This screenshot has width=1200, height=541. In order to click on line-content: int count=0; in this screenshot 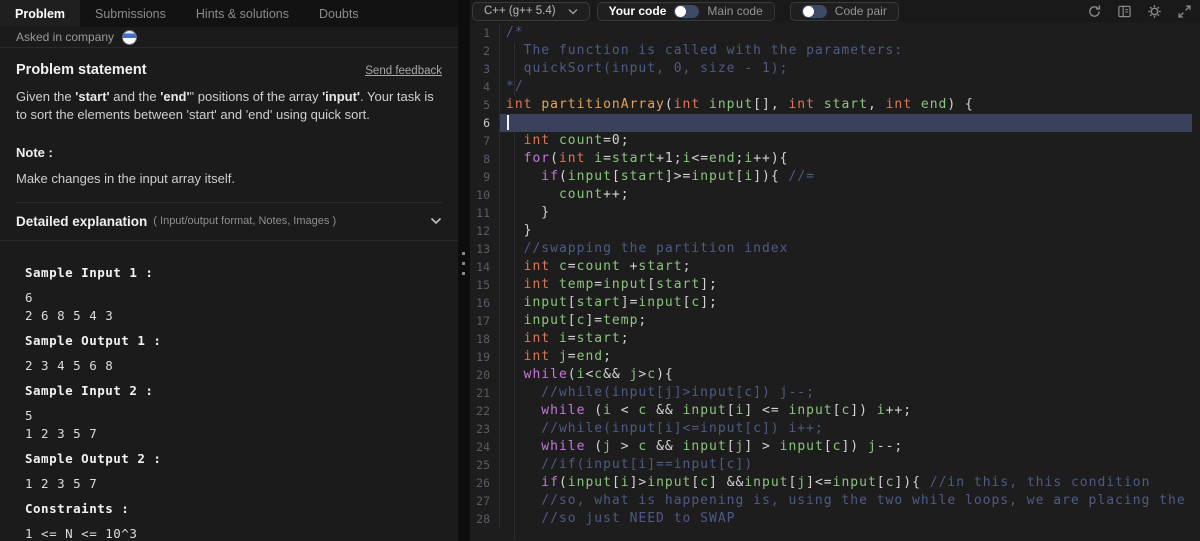, I will do `click(846, 141)`.